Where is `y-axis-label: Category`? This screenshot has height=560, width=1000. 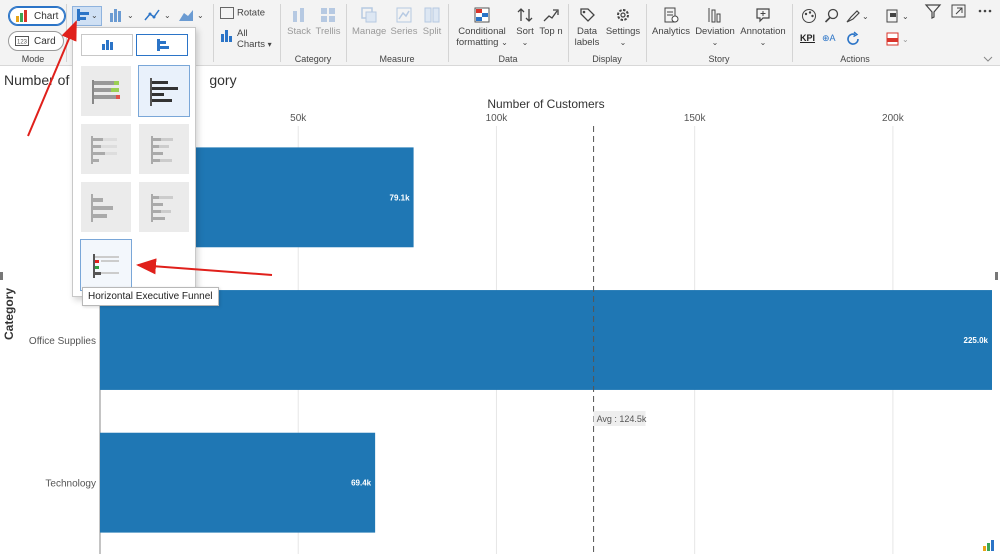 y-axis-label: Category is located at coordinates (9, 313).